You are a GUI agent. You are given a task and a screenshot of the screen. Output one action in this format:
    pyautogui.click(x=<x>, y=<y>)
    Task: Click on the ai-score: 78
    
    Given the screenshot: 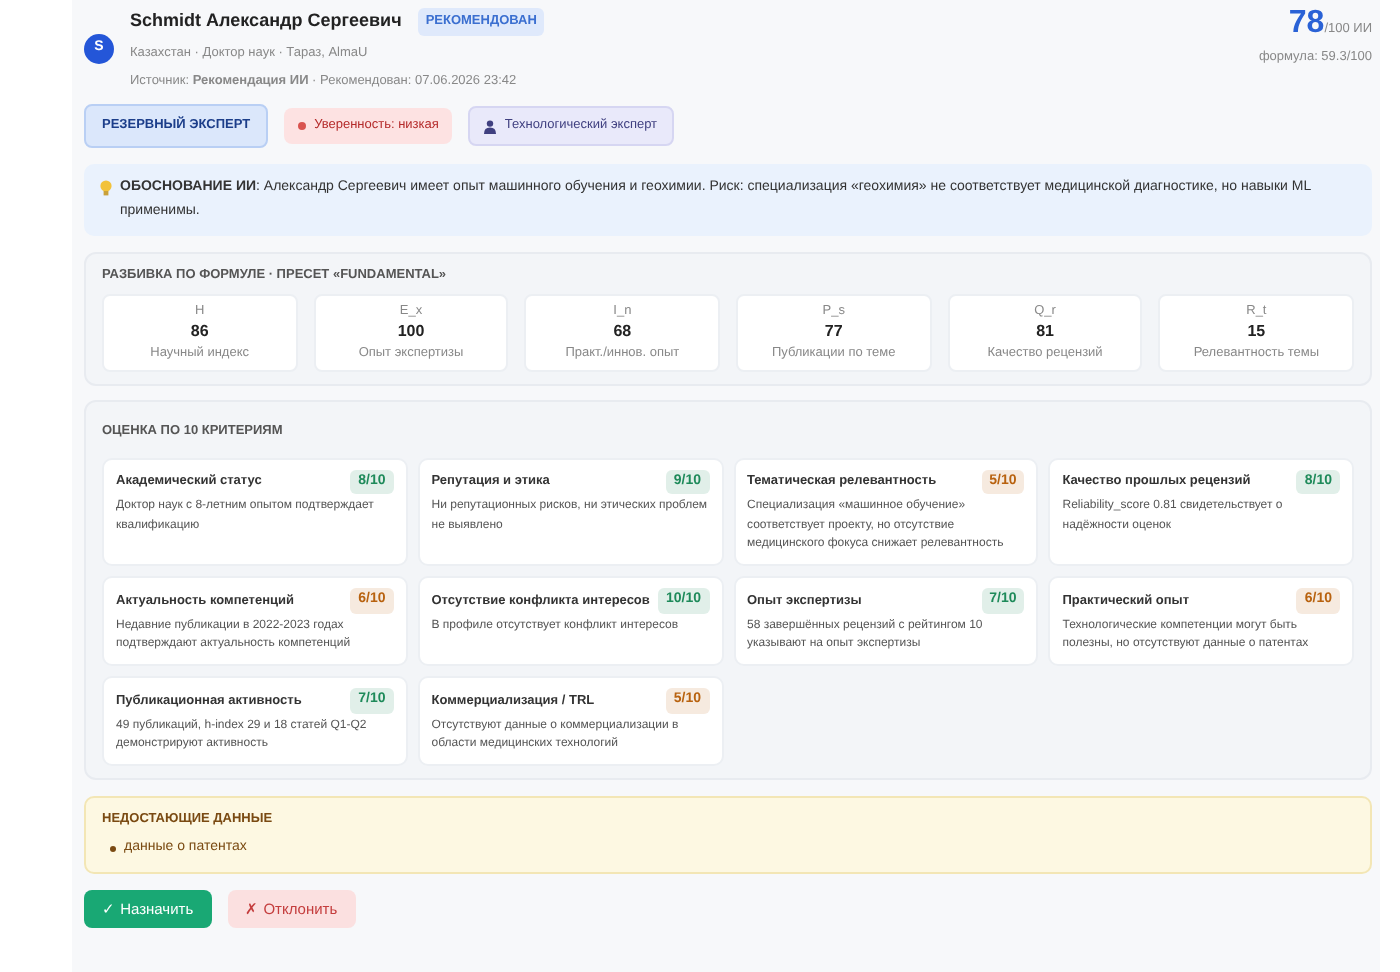 What is the action you would take?
    pyautogui.click(x=1306, y=24)
    